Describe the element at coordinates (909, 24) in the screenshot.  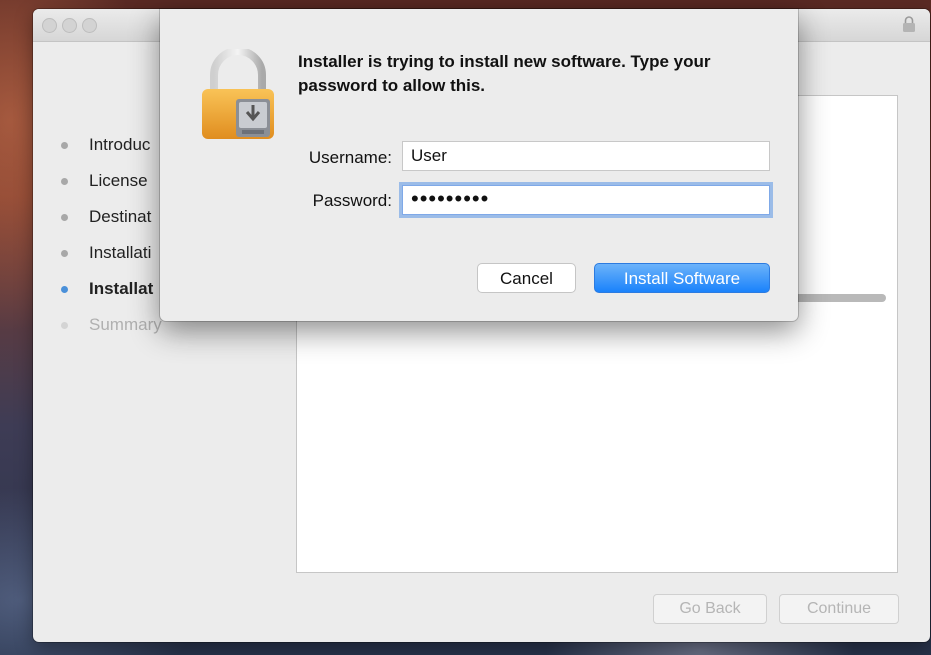
I see `padlock-icon` at that location.